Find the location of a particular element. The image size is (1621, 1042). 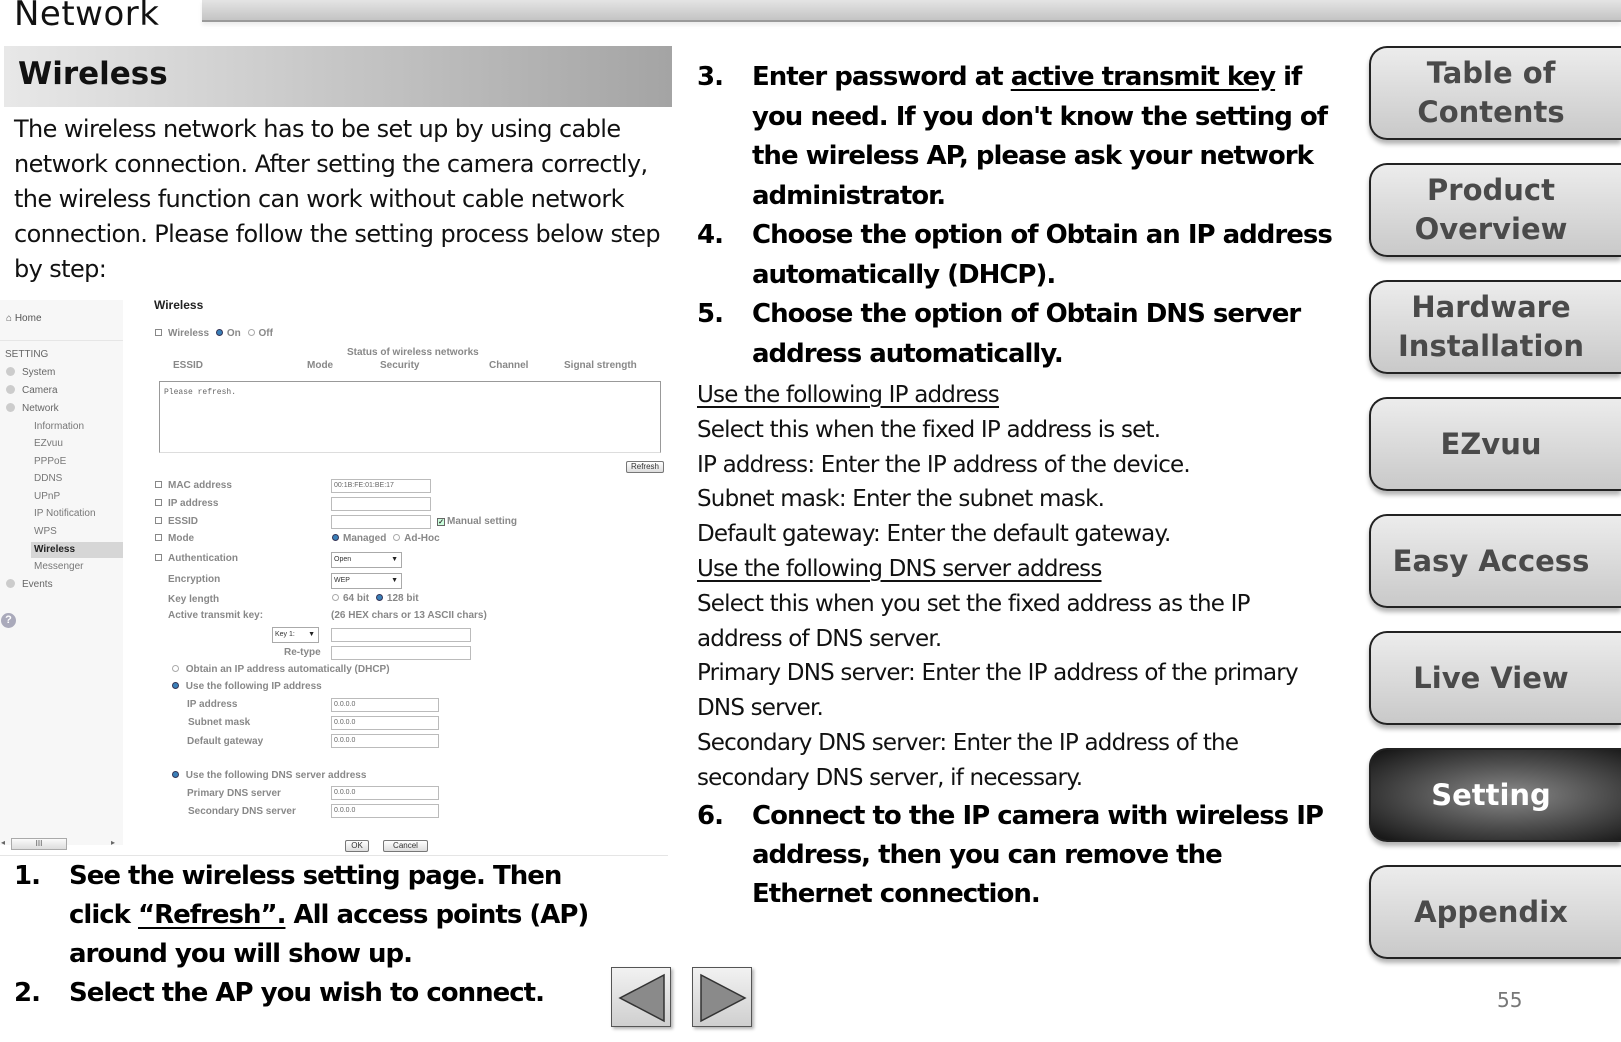

enc-select: WEP is located at coordinates (366, 581).